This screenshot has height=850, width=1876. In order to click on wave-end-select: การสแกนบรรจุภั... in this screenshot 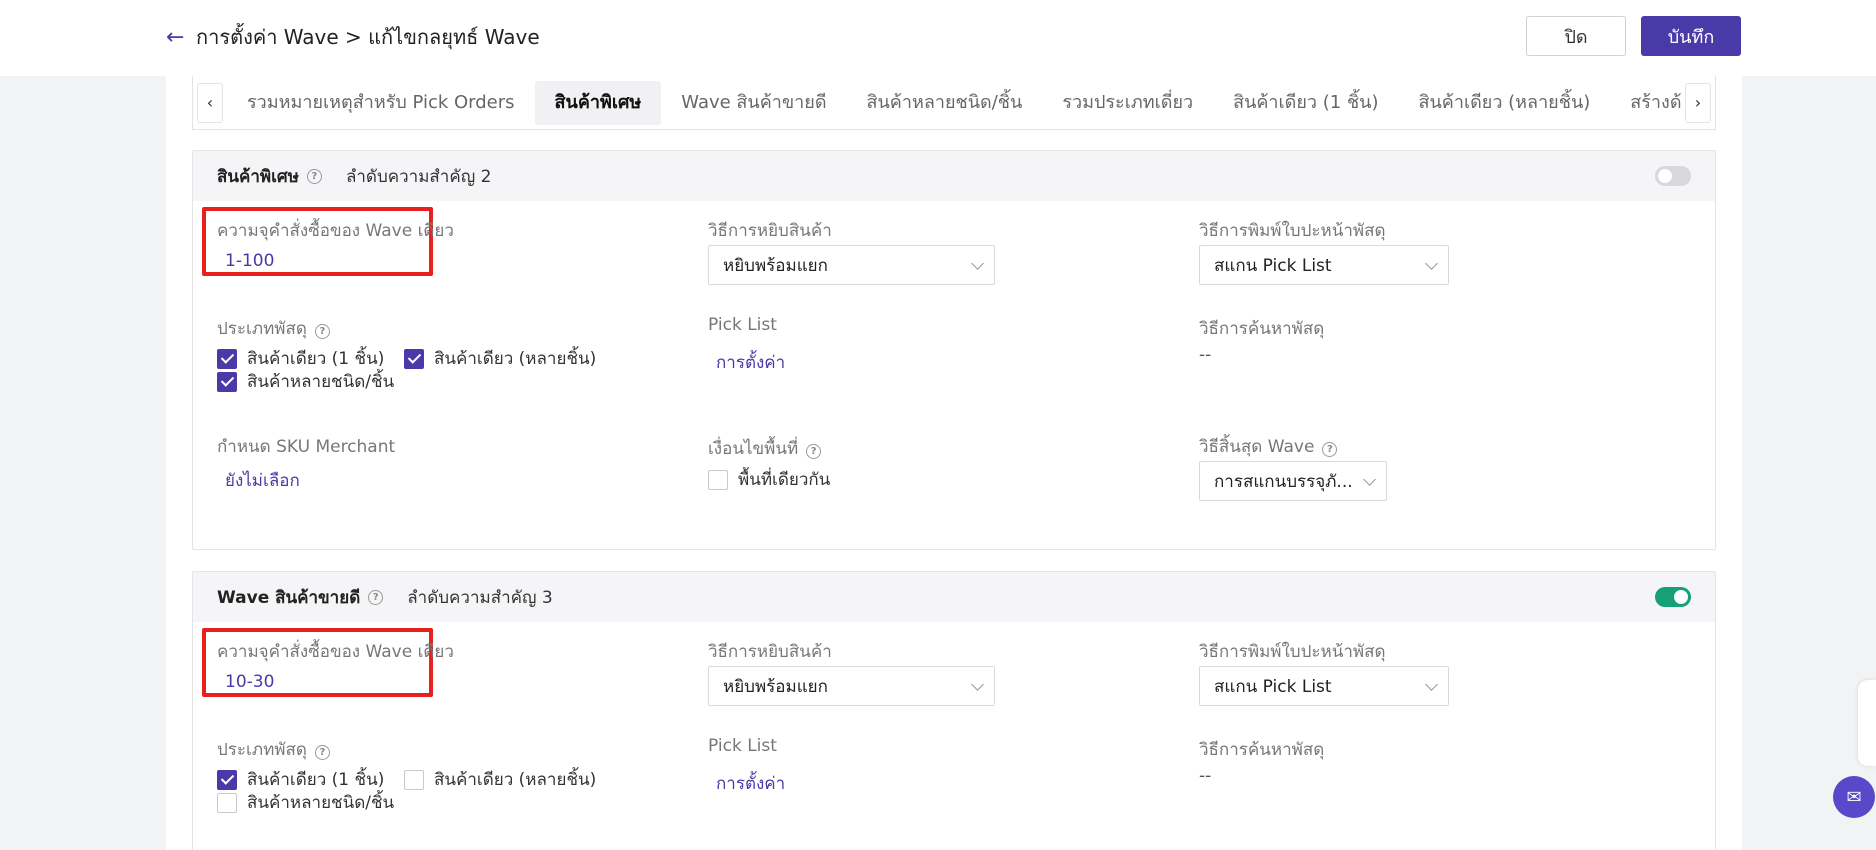, I will do `click(1293, 481)`.